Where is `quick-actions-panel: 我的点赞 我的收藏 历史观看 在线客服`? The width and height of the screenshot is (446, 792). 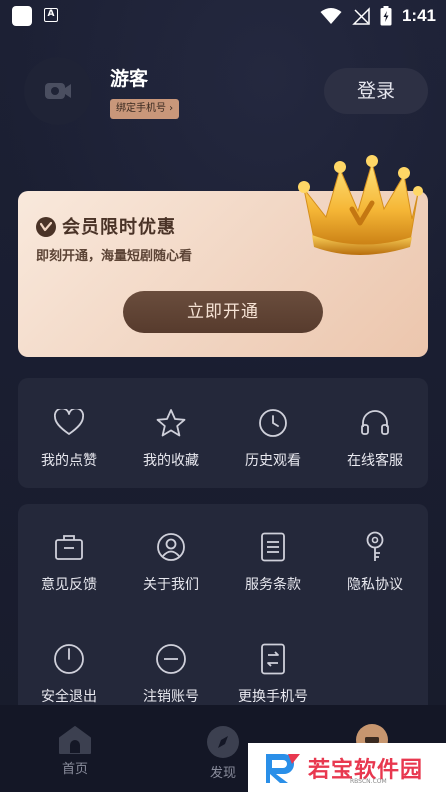
quick-actions-panel: 我的点赞 我的收藏 历史观看 在线客服 is located at coordinates (223, 433).